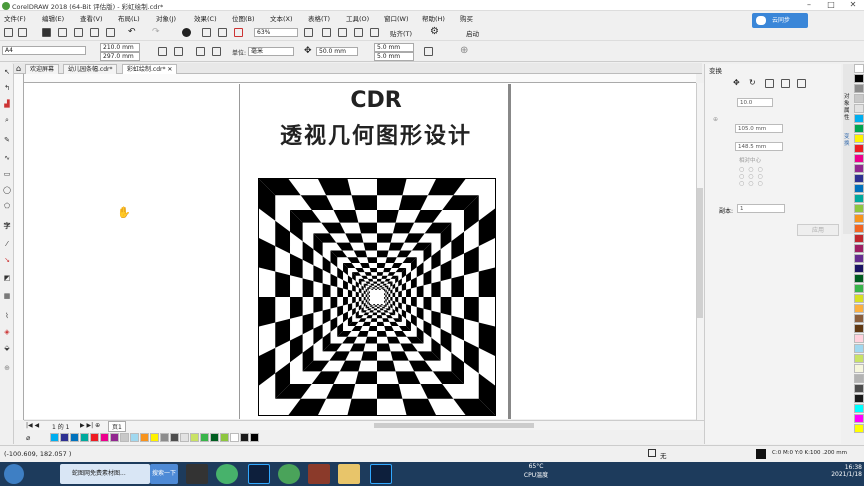  What do you see at coordinates (374, 32) in the screenshot?
I see `show-bleed-icon` at bounding box center [374, 32].